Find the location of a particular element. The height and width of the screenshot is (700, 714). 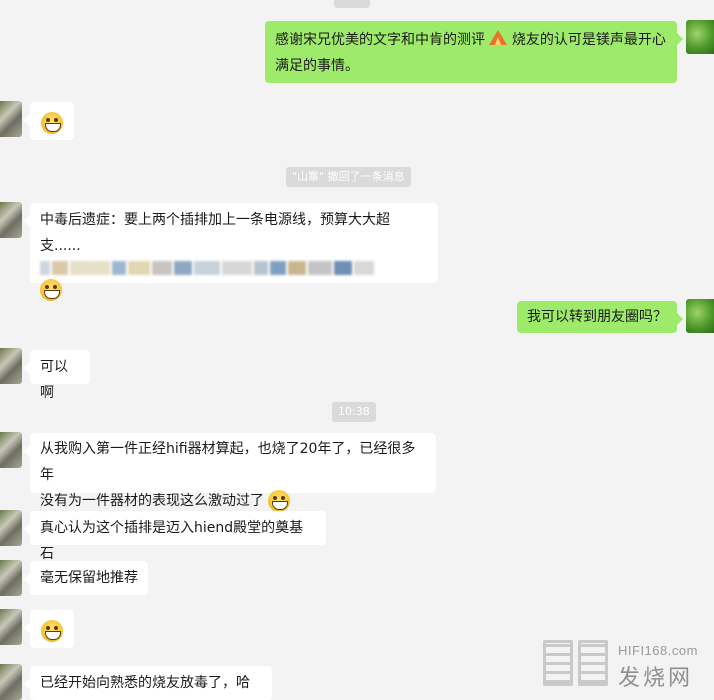

message-text: 已经开始向熟悉的烧友放毒了，哈哈 is located at coordinates (145, 683).